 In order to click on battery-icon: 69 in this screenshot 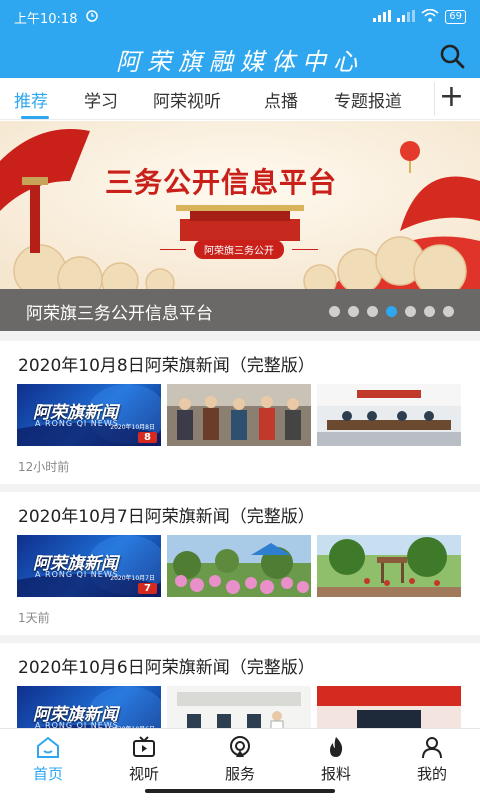, I will do `click(455, 17)`.